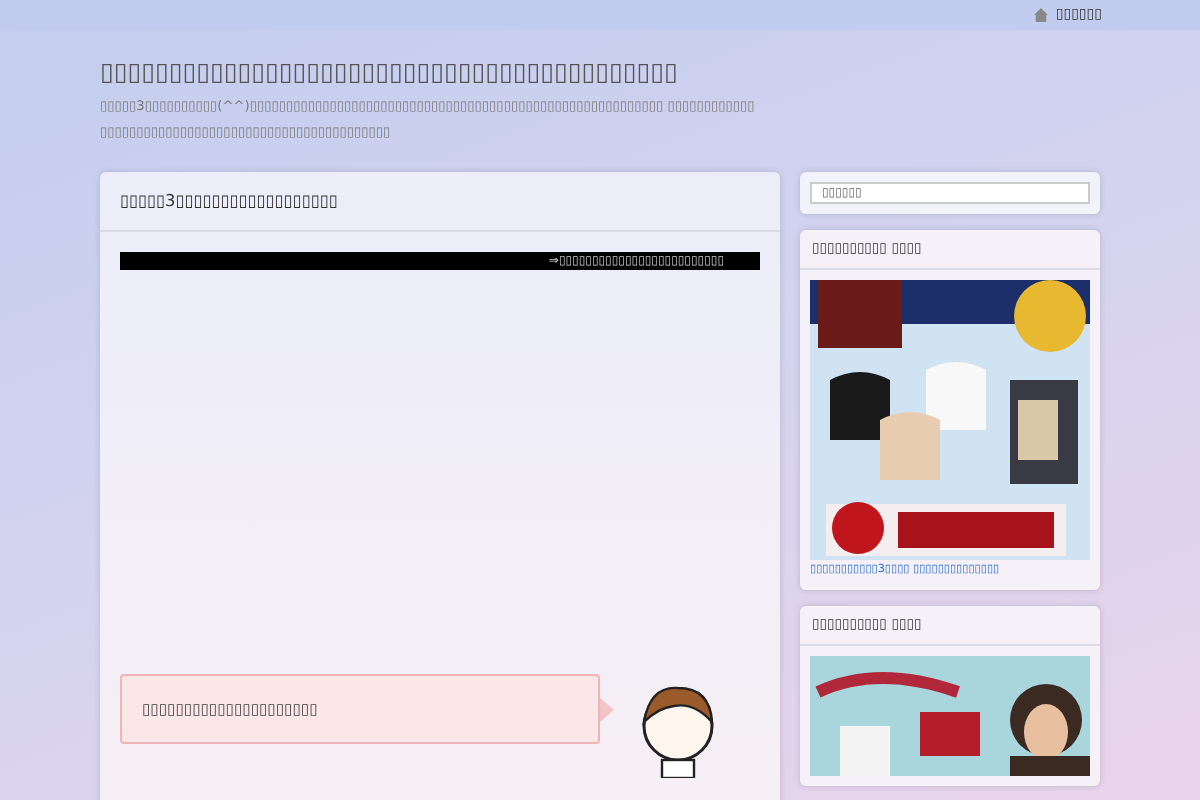 The height and width of the screenshot is (800, 1200). What do you see at coordinates (229, 201) in the screenshot?
I see `post-title: ▯▯▯▯▯3▯▯▯▯▯▯▯▯▯▯▯▯▯▯▯▯▯▯` at bounding box center [229, 201].